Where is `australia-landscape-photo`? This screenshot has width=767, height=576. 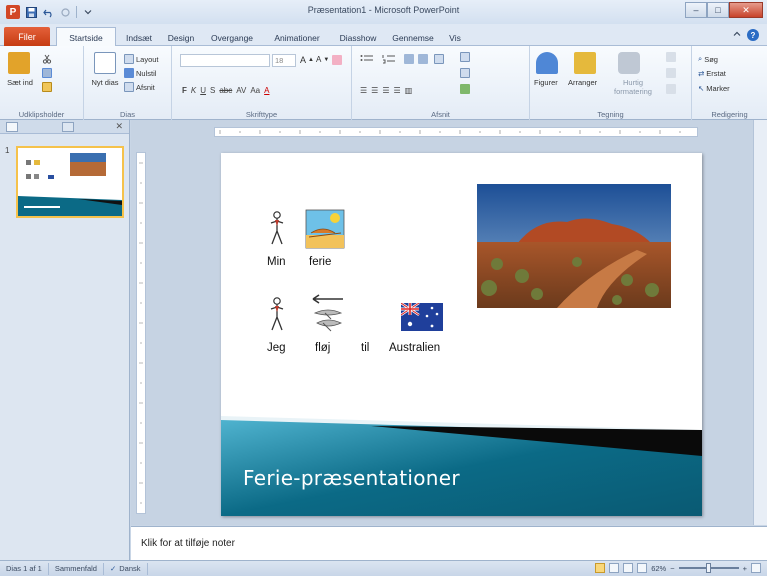
australia-landscape-photo is located at coordinates (574, 246).